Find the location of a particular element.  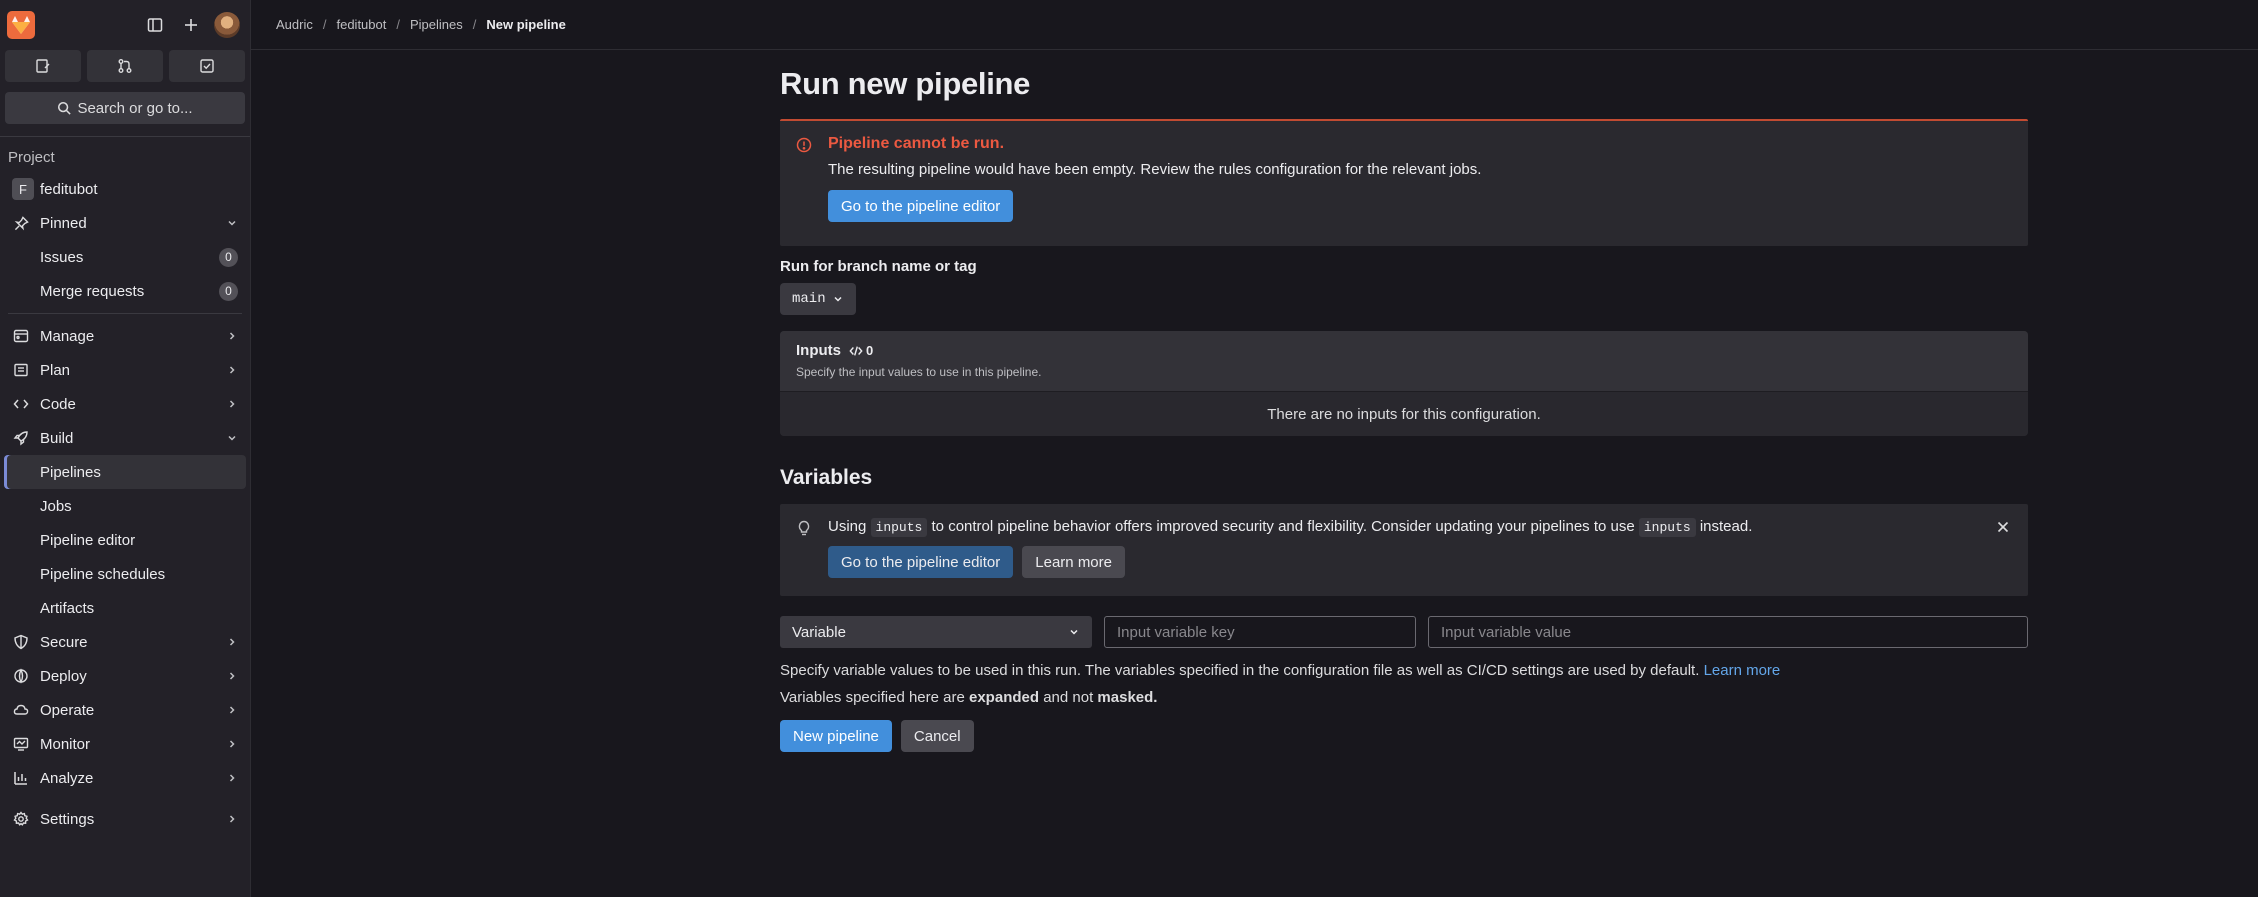

form-actions: New pipeline Cancel is located at coordinates (1404, 736).